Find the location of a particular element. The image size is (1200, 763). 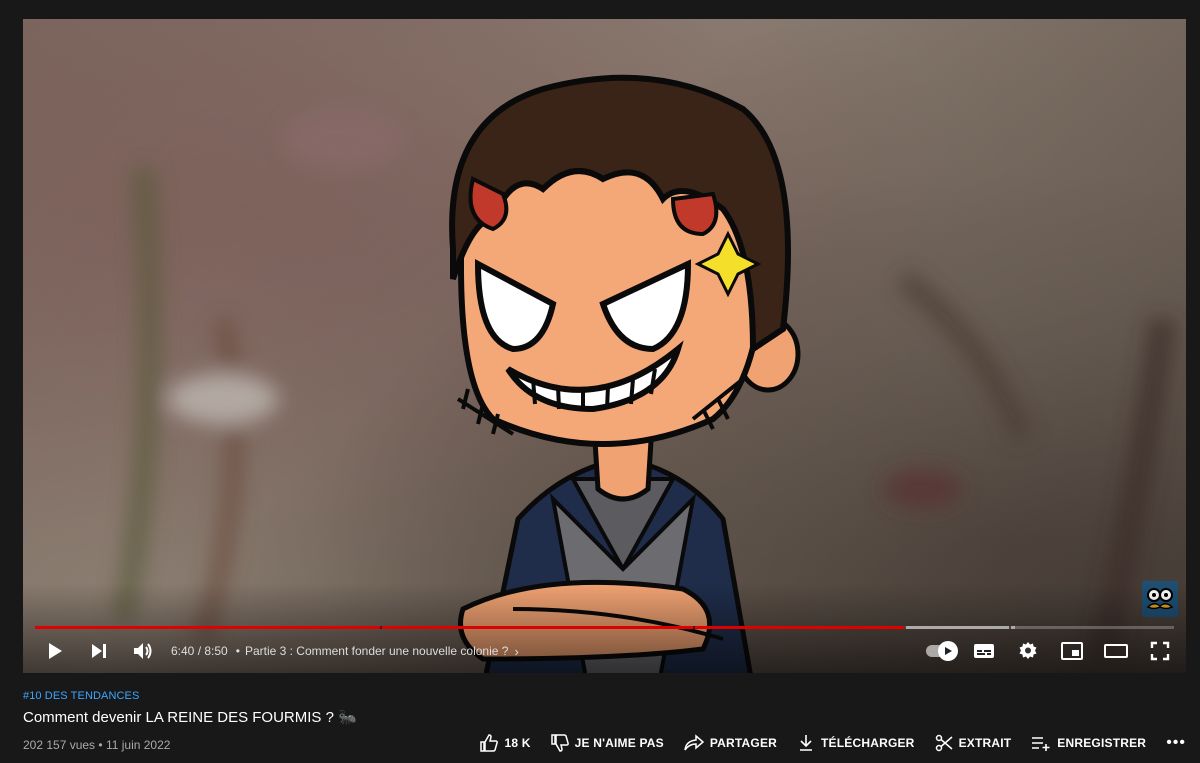

clip-button: EXTRAIT is located at coordinates (973, 743).